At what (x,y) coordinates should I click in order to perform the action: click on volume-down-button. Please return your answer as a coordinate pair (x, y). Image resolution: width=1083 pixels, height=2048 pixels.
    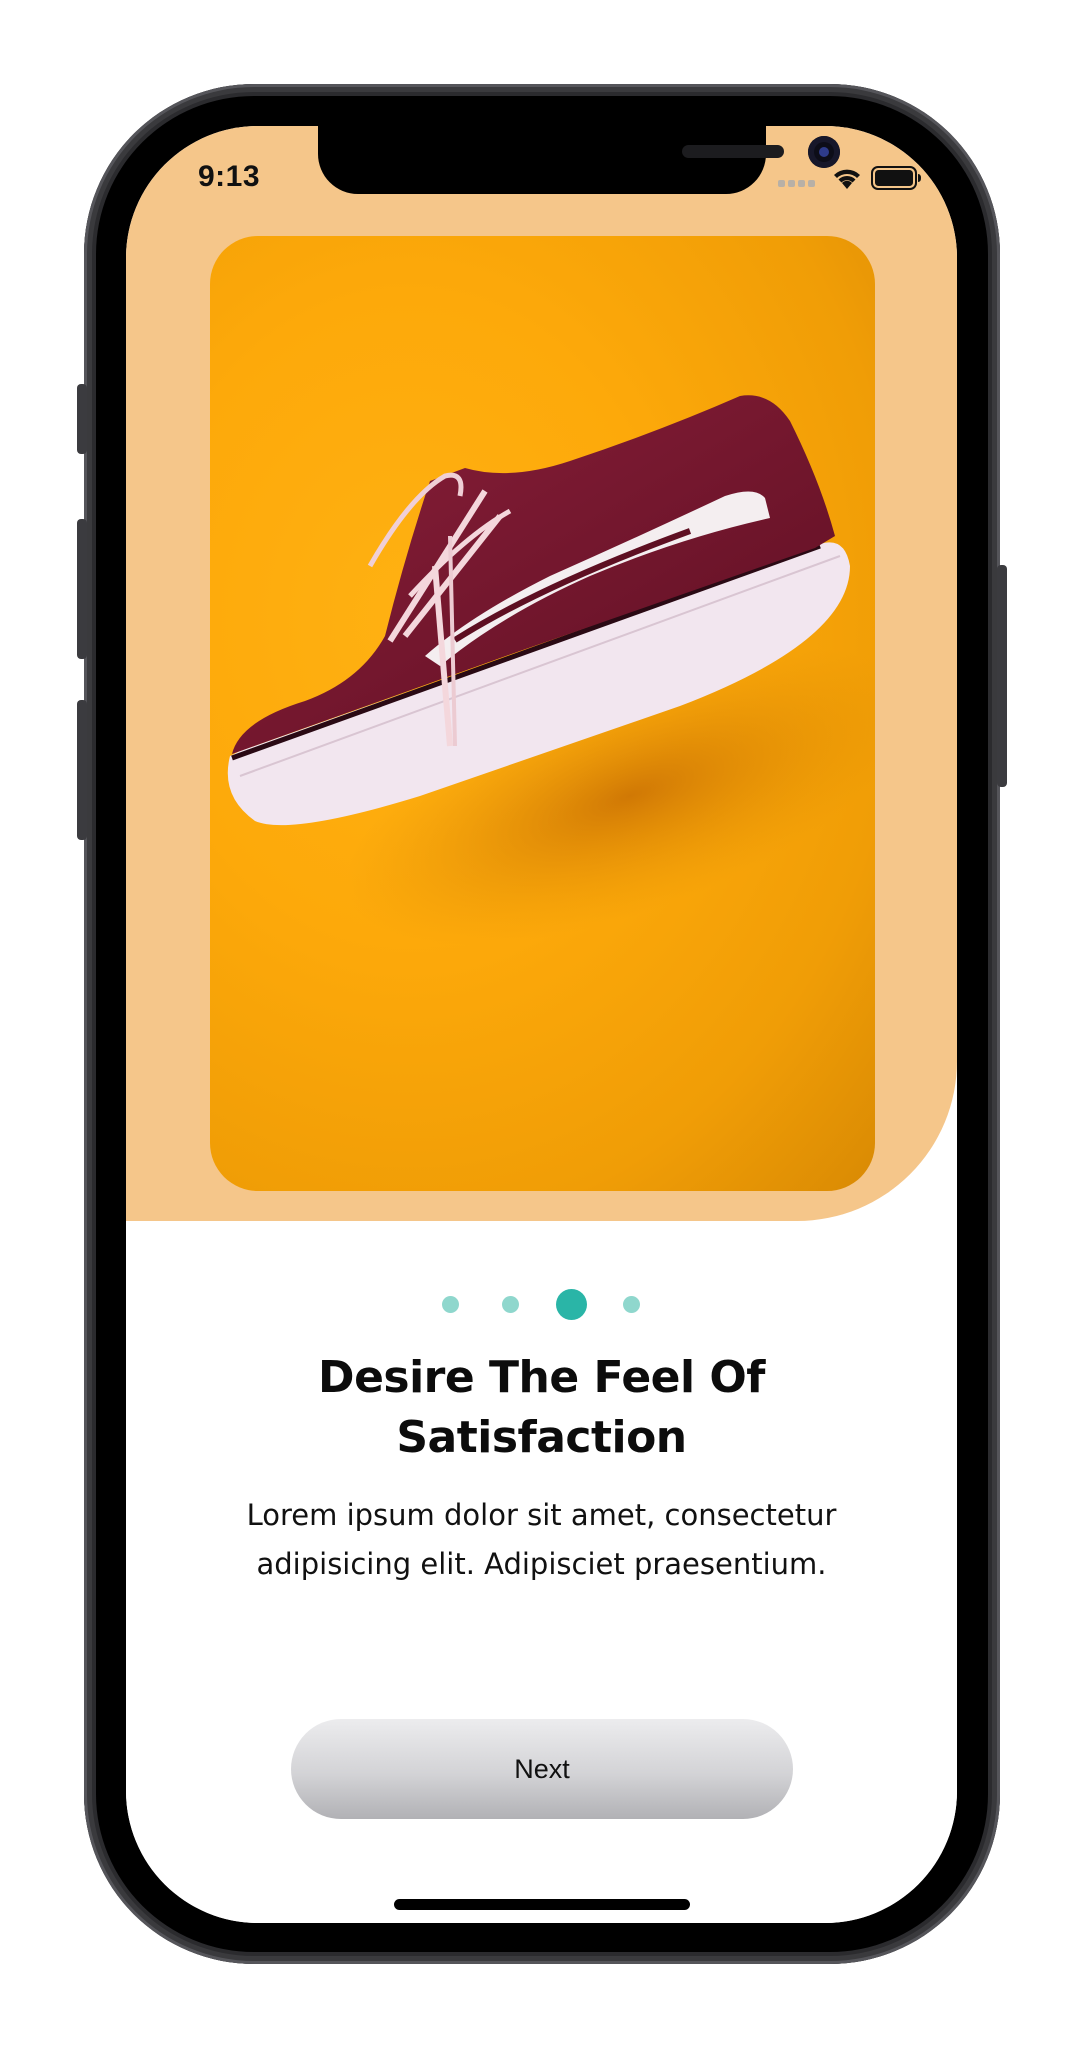
    Looking at the image, I should click on (82, 770).